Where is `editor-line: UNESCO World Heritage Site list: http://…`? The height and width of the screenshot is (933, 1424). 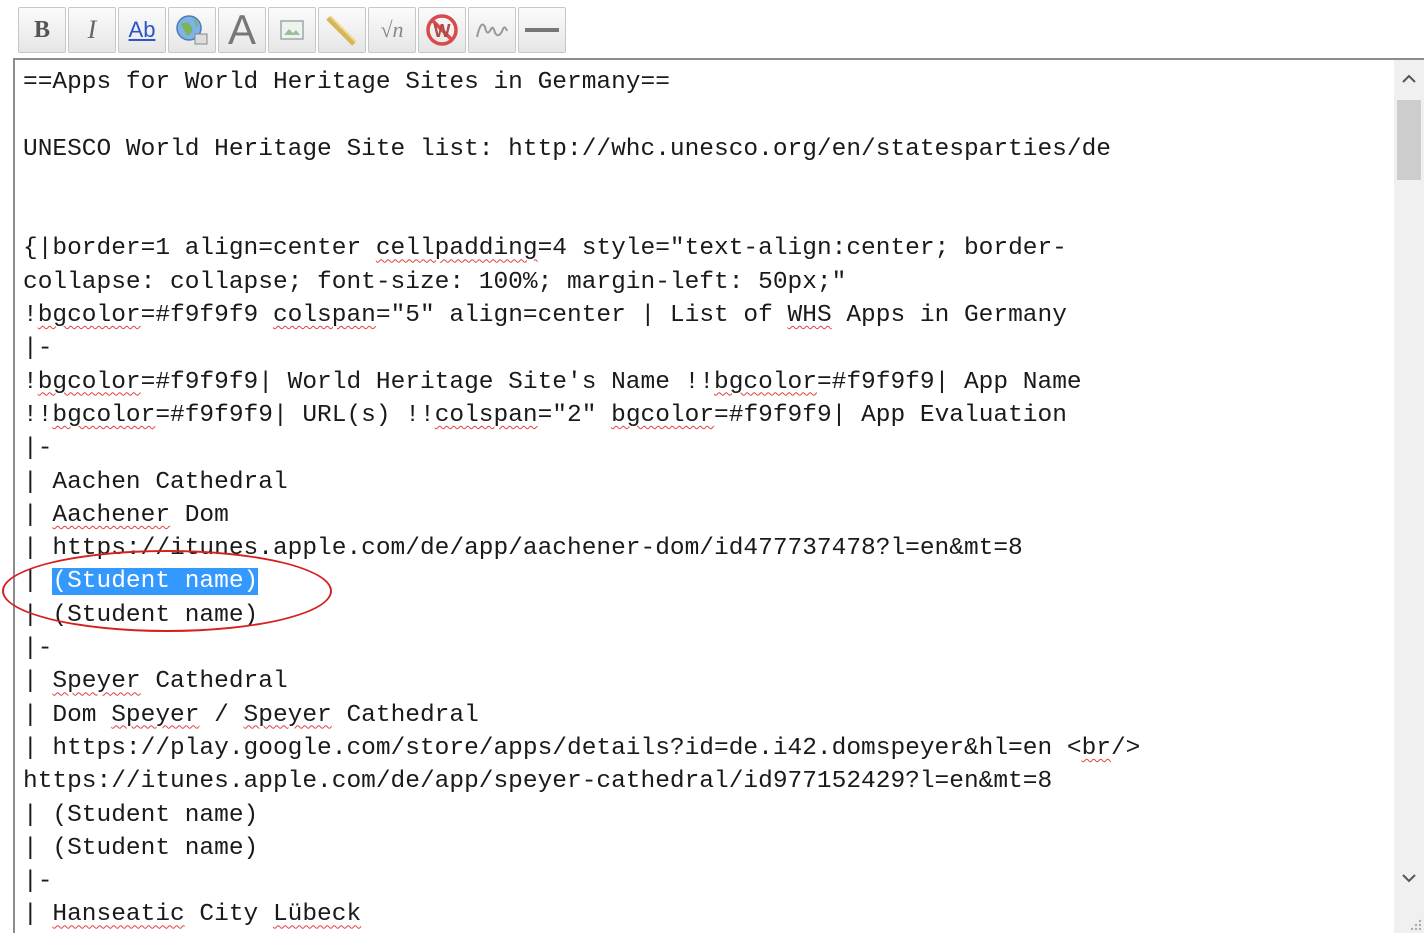 editor-line: UNESCO World Heritage Site list: http://… is located at coordinates (567, 149).